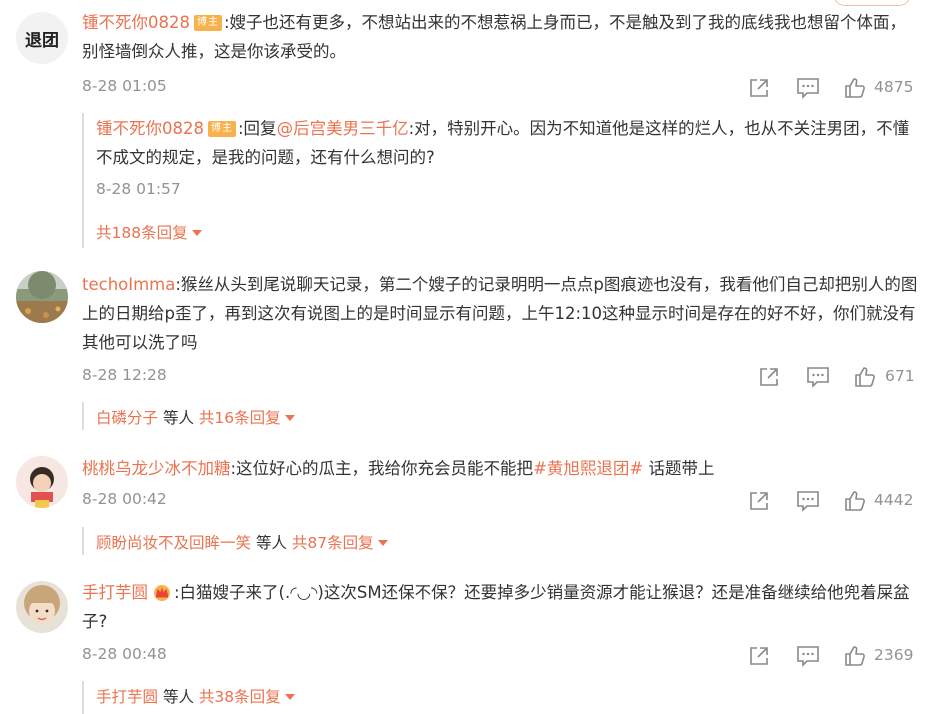 The height and width of the screenshot is (714, 941). Describe the element at coordinates (836, 88) in the screenshot. I see `comment-actions: 4875` at that location.